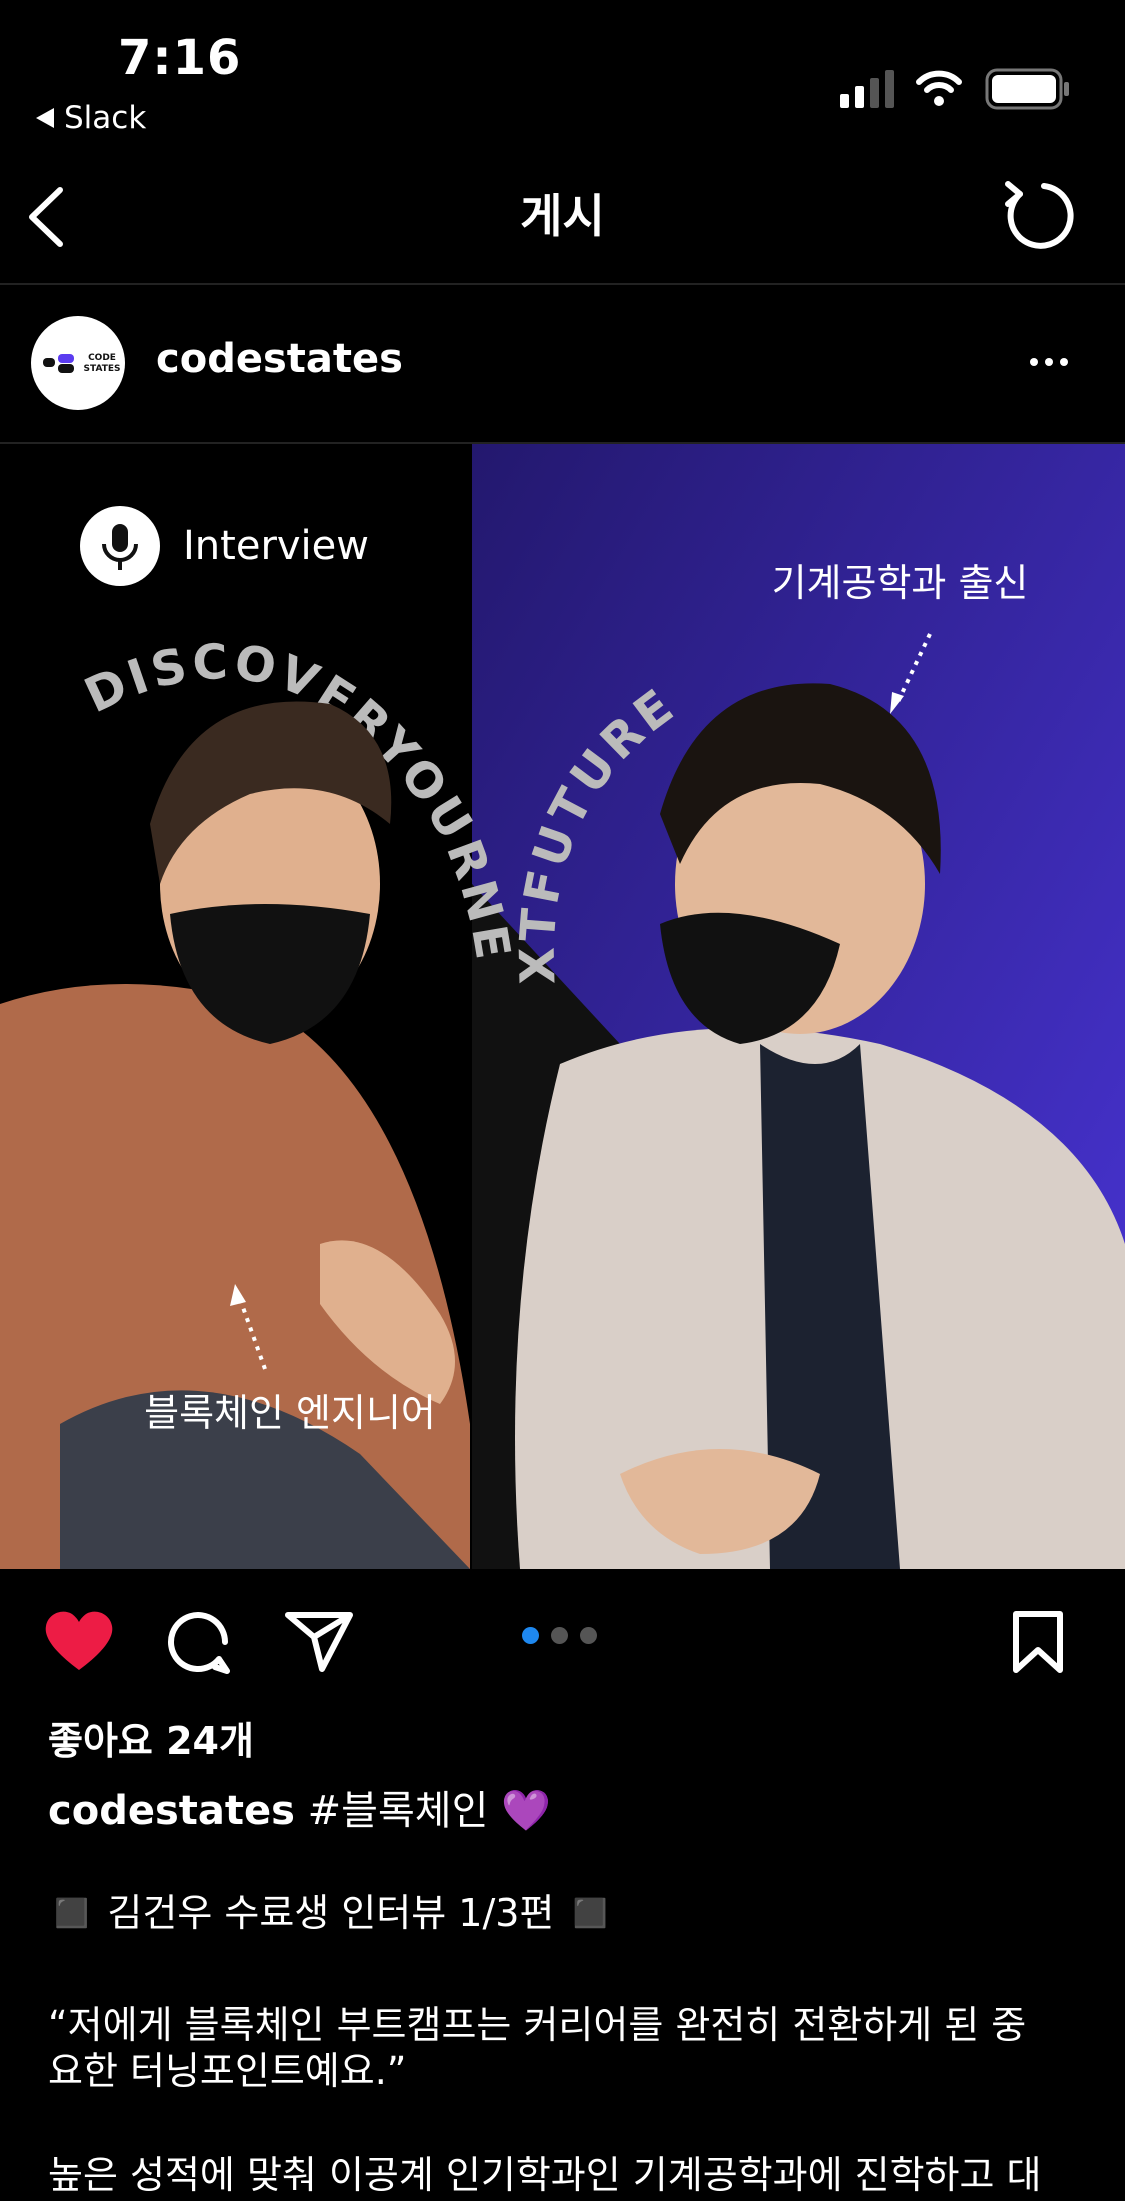 The height and width of the screenshot is (2201, 1125). What do you see at coordinates (562, 216) in the screenshot?
I see `page-title: 게시` at bounding box center [562, 216].